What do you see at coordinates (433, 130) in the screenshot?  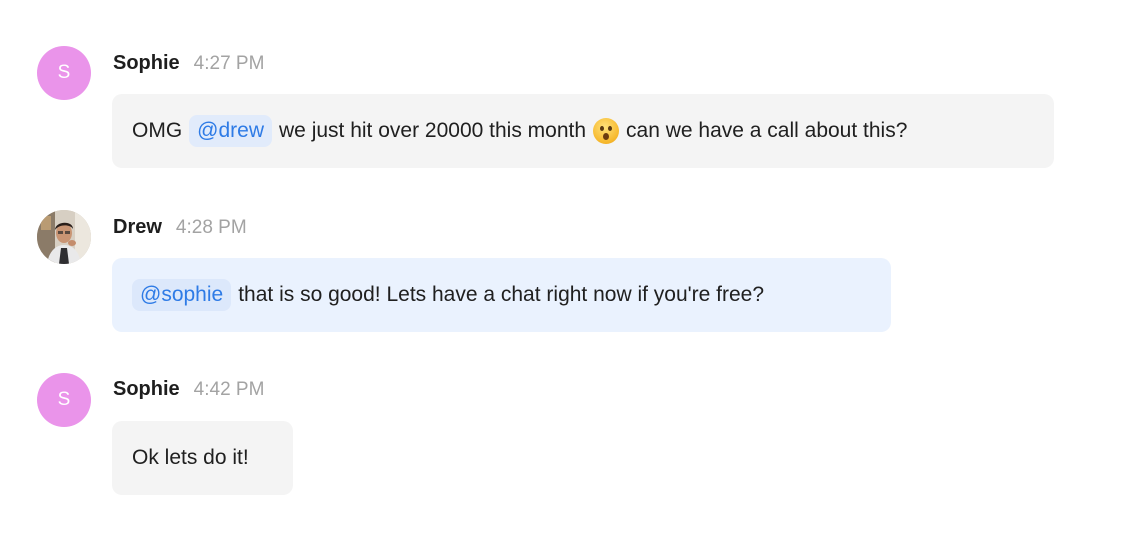 I see `message-text: we just hit over 20000 this month` at bounding box center [433, 130].